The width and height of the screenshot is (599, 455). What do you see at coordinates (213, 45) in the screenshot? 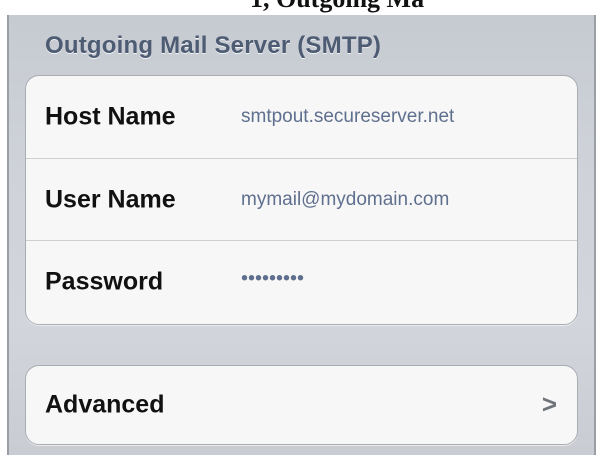
I see `smtp-section-header: Outgoing Mail Server (SMTP)` at bounding box center [213, 45].